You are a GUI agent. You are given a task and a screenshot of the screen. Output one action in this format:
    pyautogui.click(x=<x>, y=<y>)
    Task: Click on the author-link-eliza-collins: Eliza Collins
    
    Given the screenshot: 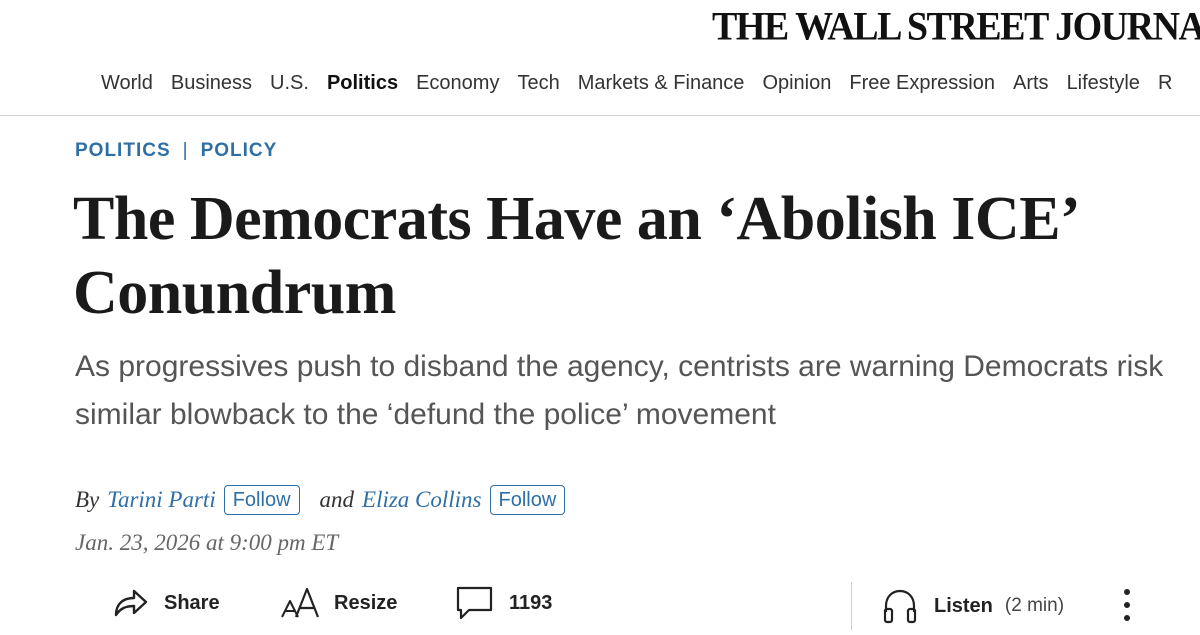 What is the action you would take?
    pyautogui.click(x=422, y=500)
    